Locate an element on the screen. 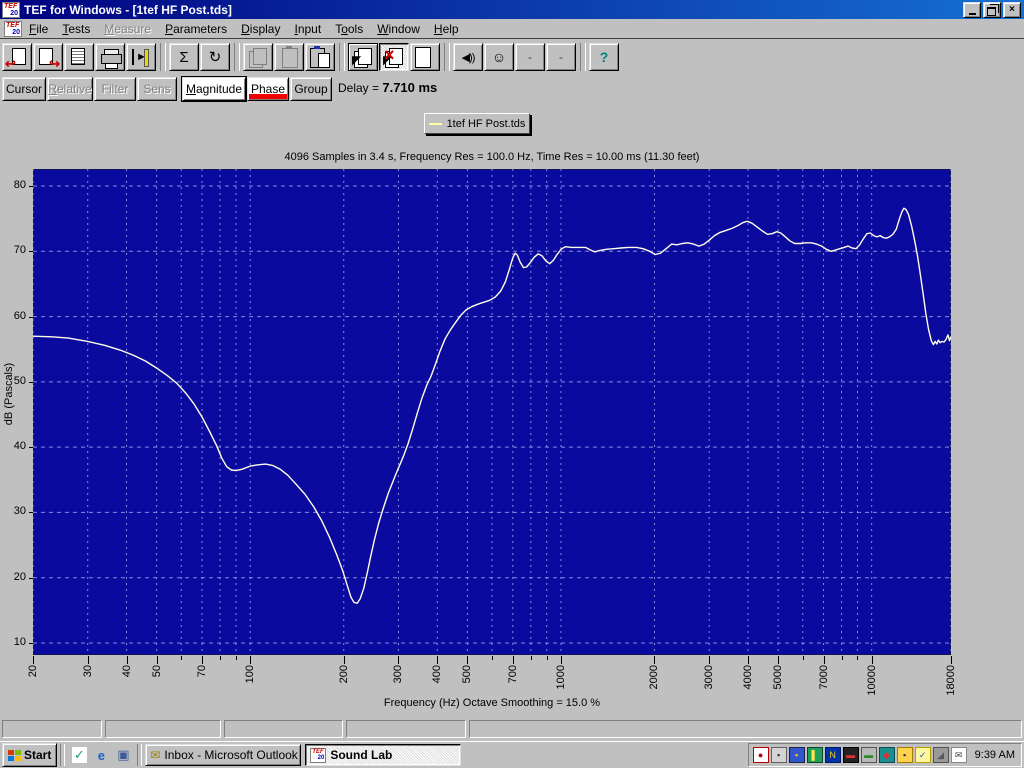  legend-label: 1tef HF Post.tds is located at coordinates (486, 123).